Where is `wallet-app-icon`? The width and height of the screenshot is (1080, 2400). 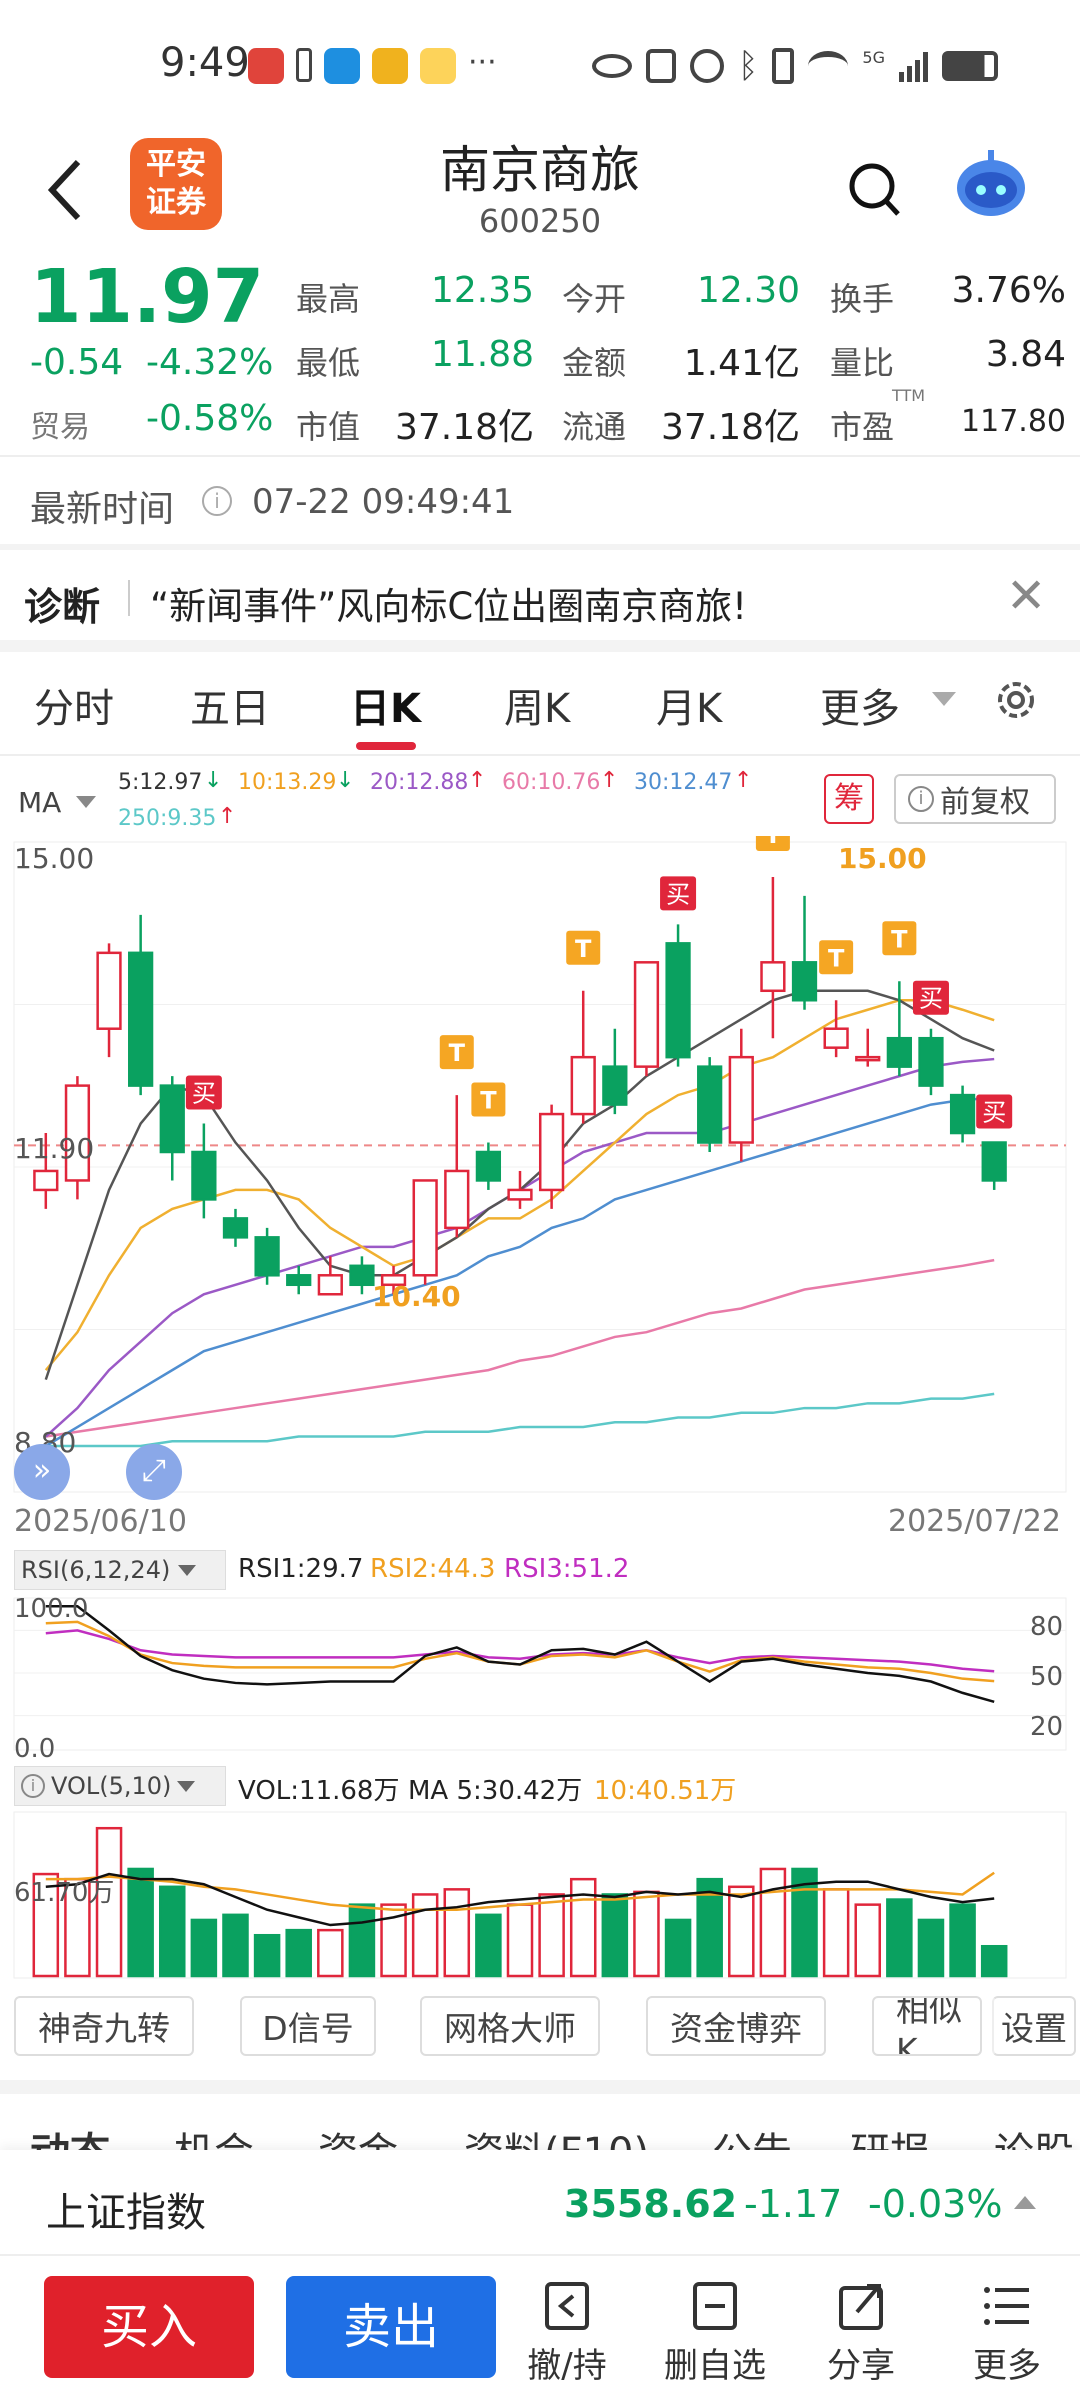 wallet-app-icon is located at coordinates (390, 66).